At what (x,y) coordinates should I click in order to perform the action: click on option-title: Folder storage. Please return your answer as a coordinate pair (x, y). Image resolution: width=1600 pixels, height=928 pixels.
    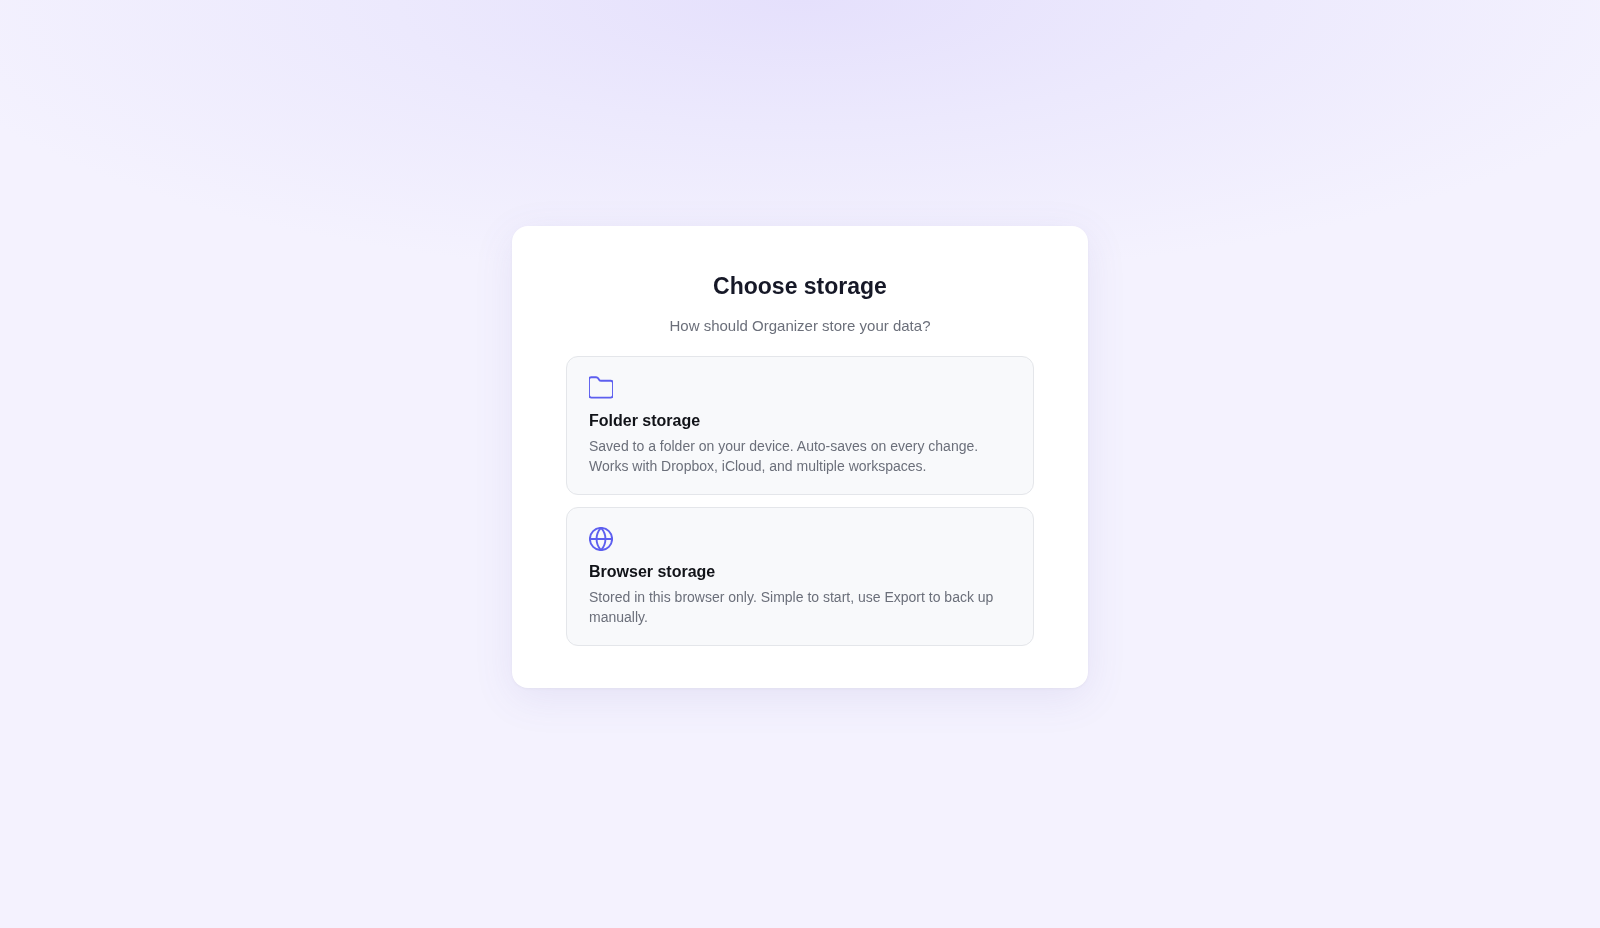
    Looking at the image, I should click on (645, 421).